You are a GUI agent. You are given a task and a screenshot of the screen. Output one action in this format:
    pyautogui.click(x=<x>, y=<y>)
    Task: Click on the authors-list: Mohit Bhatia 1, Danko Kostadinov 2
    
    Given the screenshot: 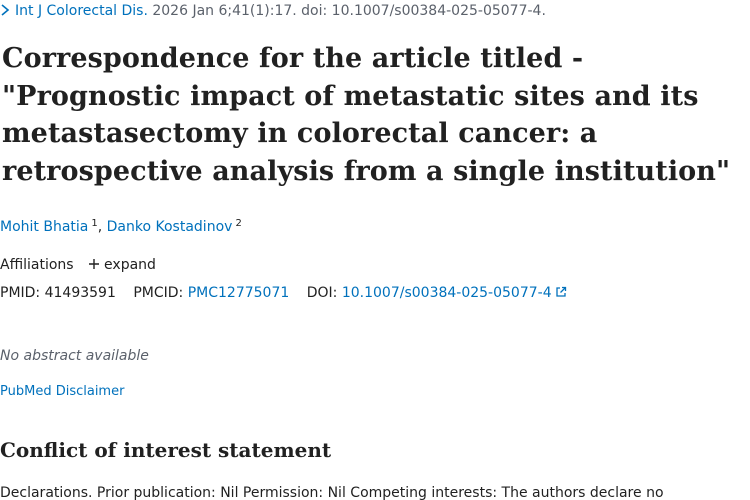 What is the action you would take?
    pyautogui.click(x=121, y=226)
    